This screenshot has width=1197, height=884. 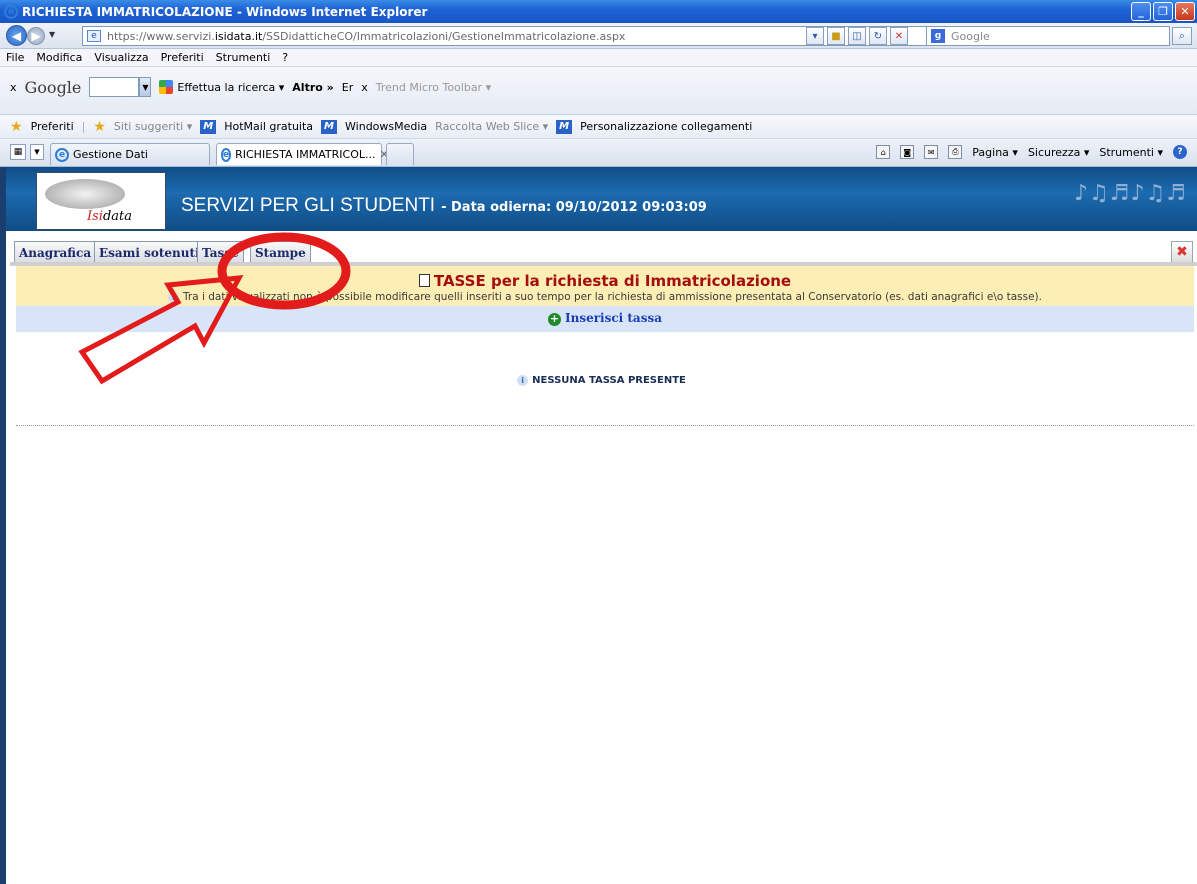 I want to click on search-input: g Google, so click(x=1048, y=36).